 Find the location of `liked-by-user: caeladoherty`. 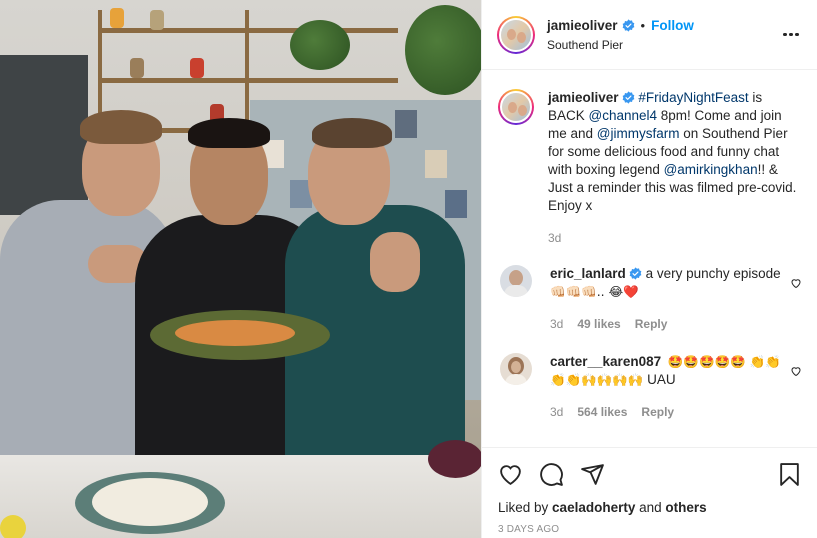

liked-by-user: caeladoherty is located at coordinates (593, 507).